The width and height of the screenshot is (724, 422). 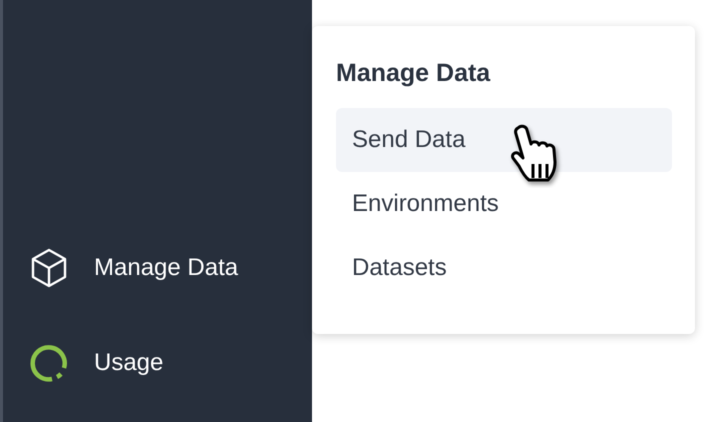 I want to click on sidebar-item: Usage, so click(x=129, y=362).